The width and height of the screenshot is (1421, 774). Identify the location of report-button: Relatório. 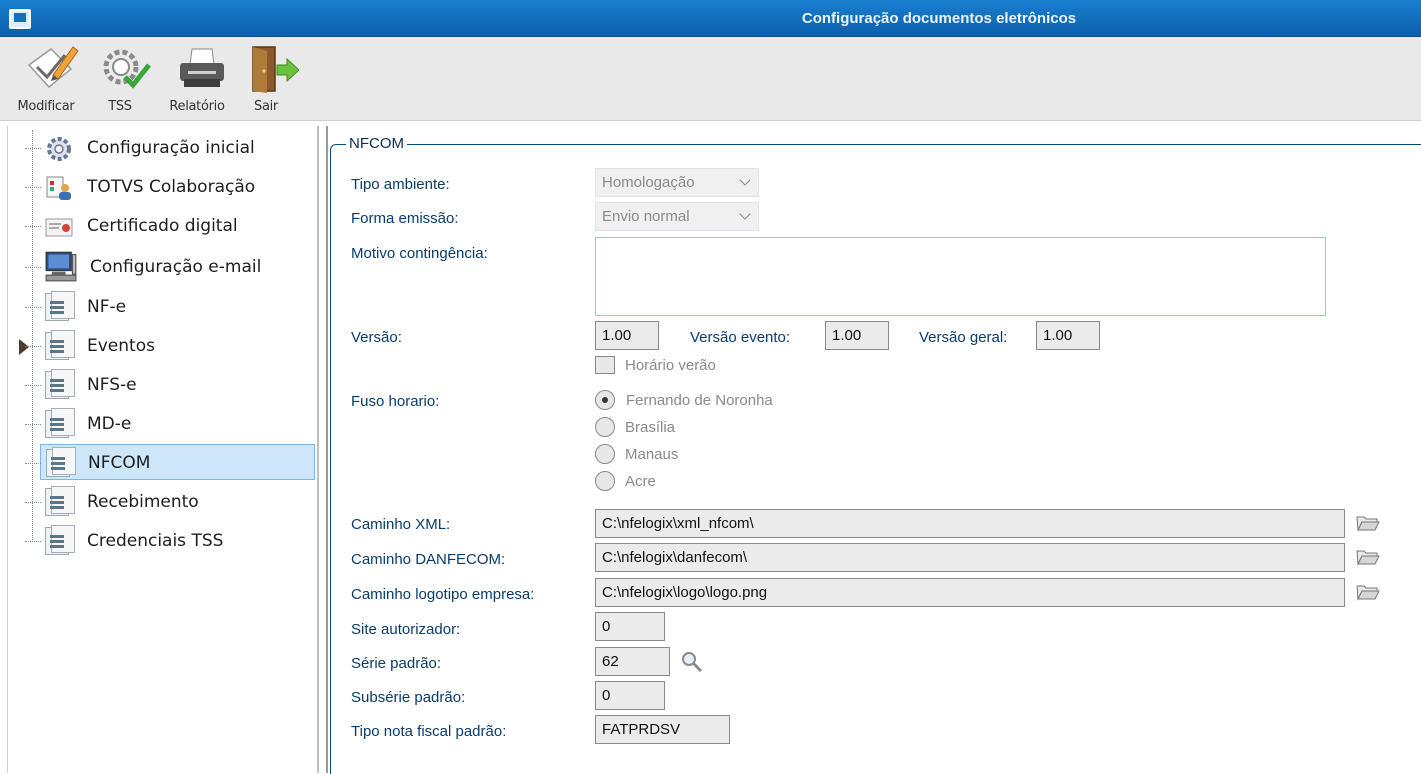
(197, 78).